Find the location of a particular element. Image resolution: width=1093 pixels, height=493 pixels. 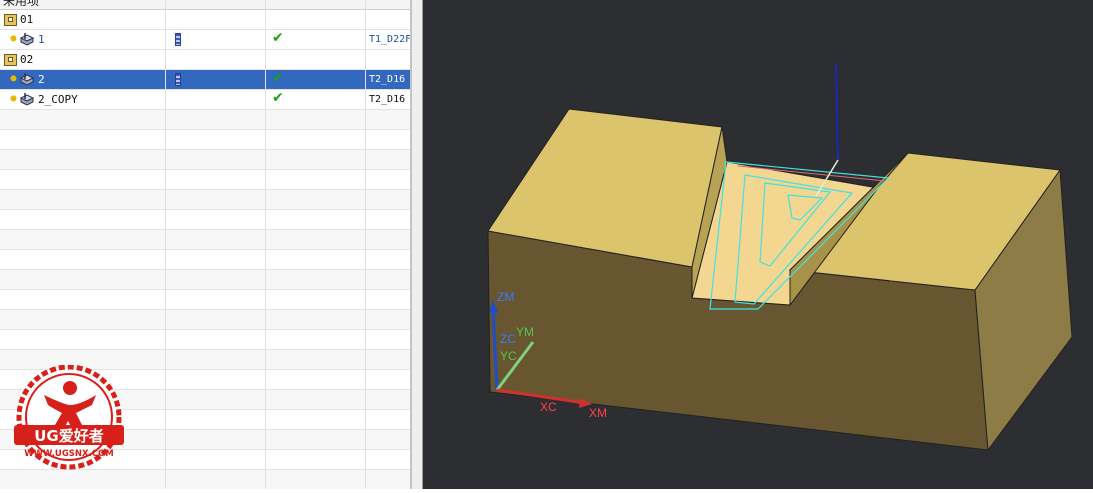

tree-row-operation-2: ⚫ 2 ✔ T2_D16 is located at coordinates (205, 80).